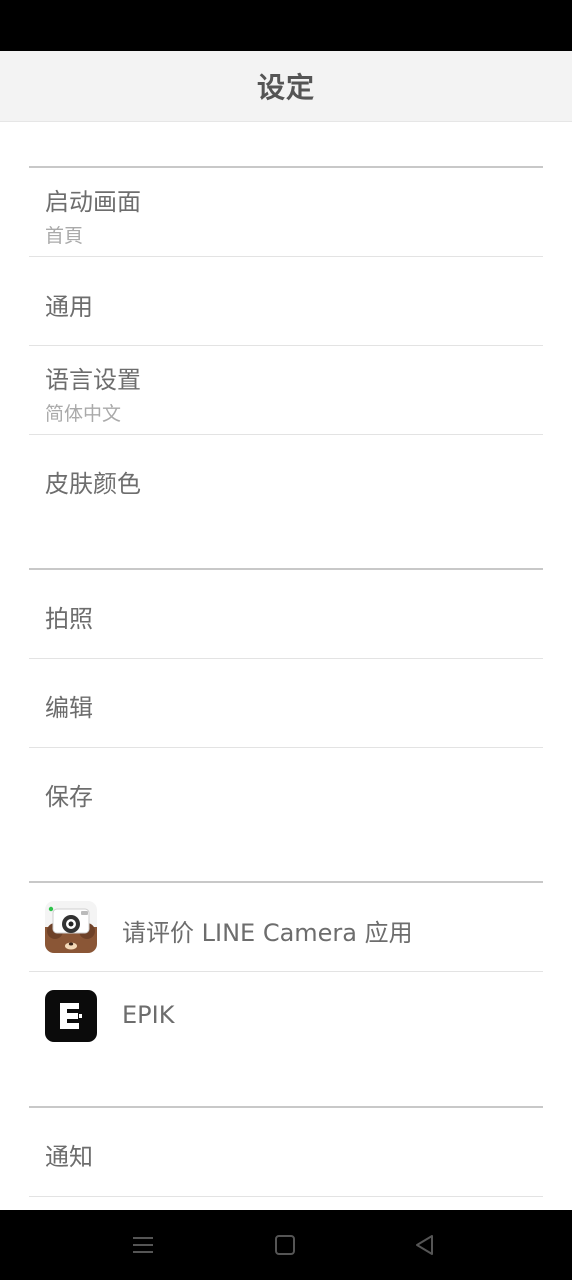 This screenshot has height=1280, width=572. What do you see at coordinates (286, 1016) in the screenshot?
I see `settings-item-epik: EPIK` at bounding box center [286, 1016].